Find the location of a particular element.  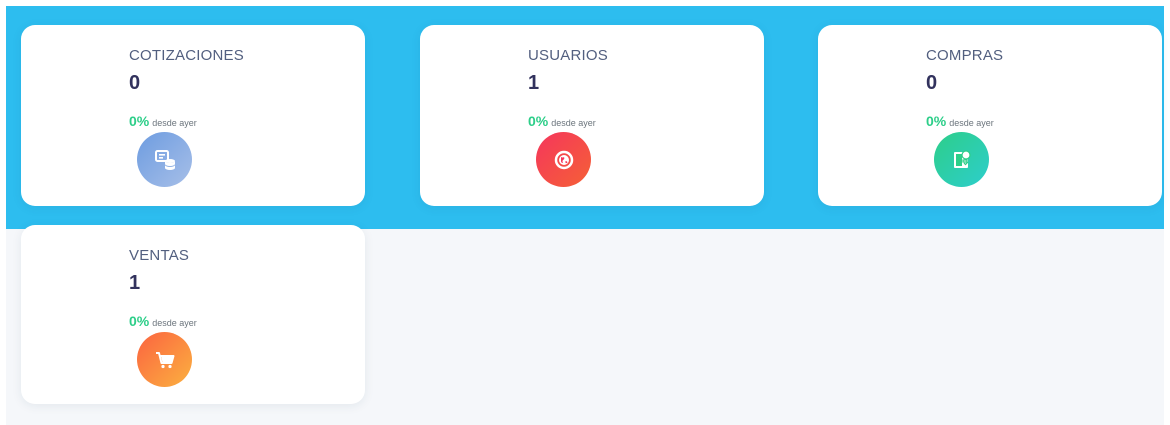

stat-card-cotizaciones: COTIZACIONES 0 0% desde ayer is located at coordinates (193, 115).